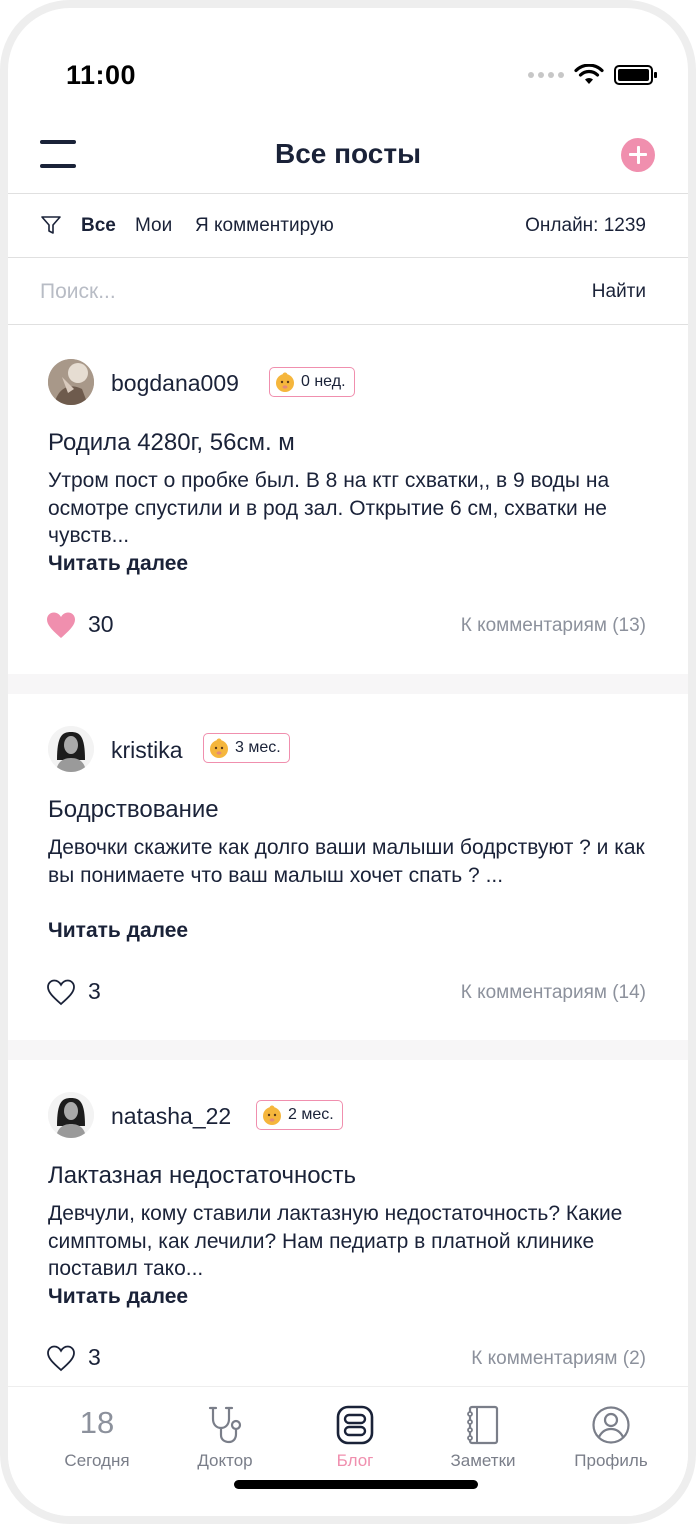  What do you see at coordinates (225, 1460) in the screenshot?
I see `tab-label: Доктор` at bounding box center [225, 1460].